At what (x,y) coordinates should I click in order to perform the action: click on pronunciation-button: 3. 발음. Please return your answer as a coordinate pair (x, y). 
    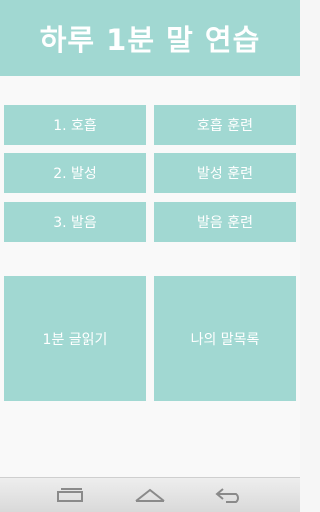
    Looking at the image, I should click on (75, 222).